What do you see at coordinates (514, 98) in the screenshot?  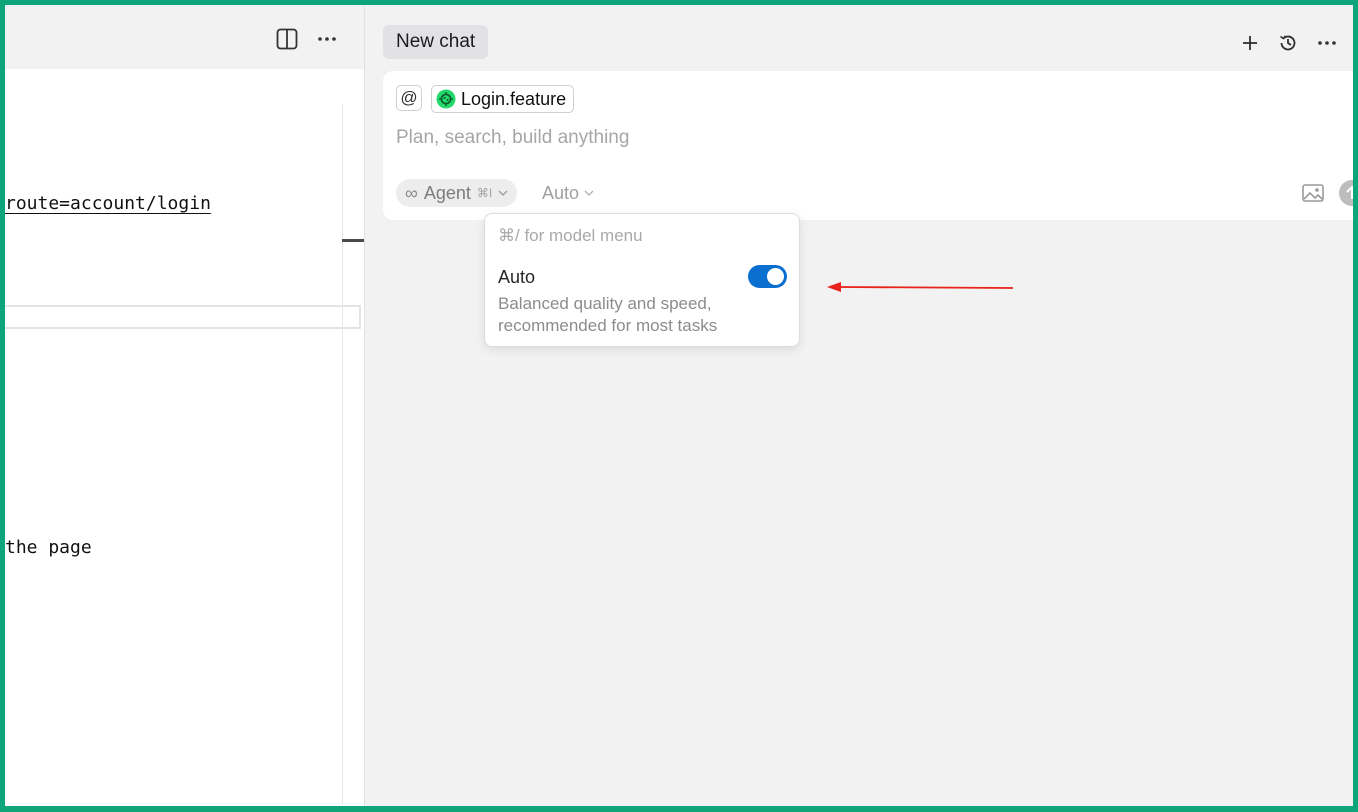 I see `file-chip-label: Login.feature` at bounding box center [514, 98].